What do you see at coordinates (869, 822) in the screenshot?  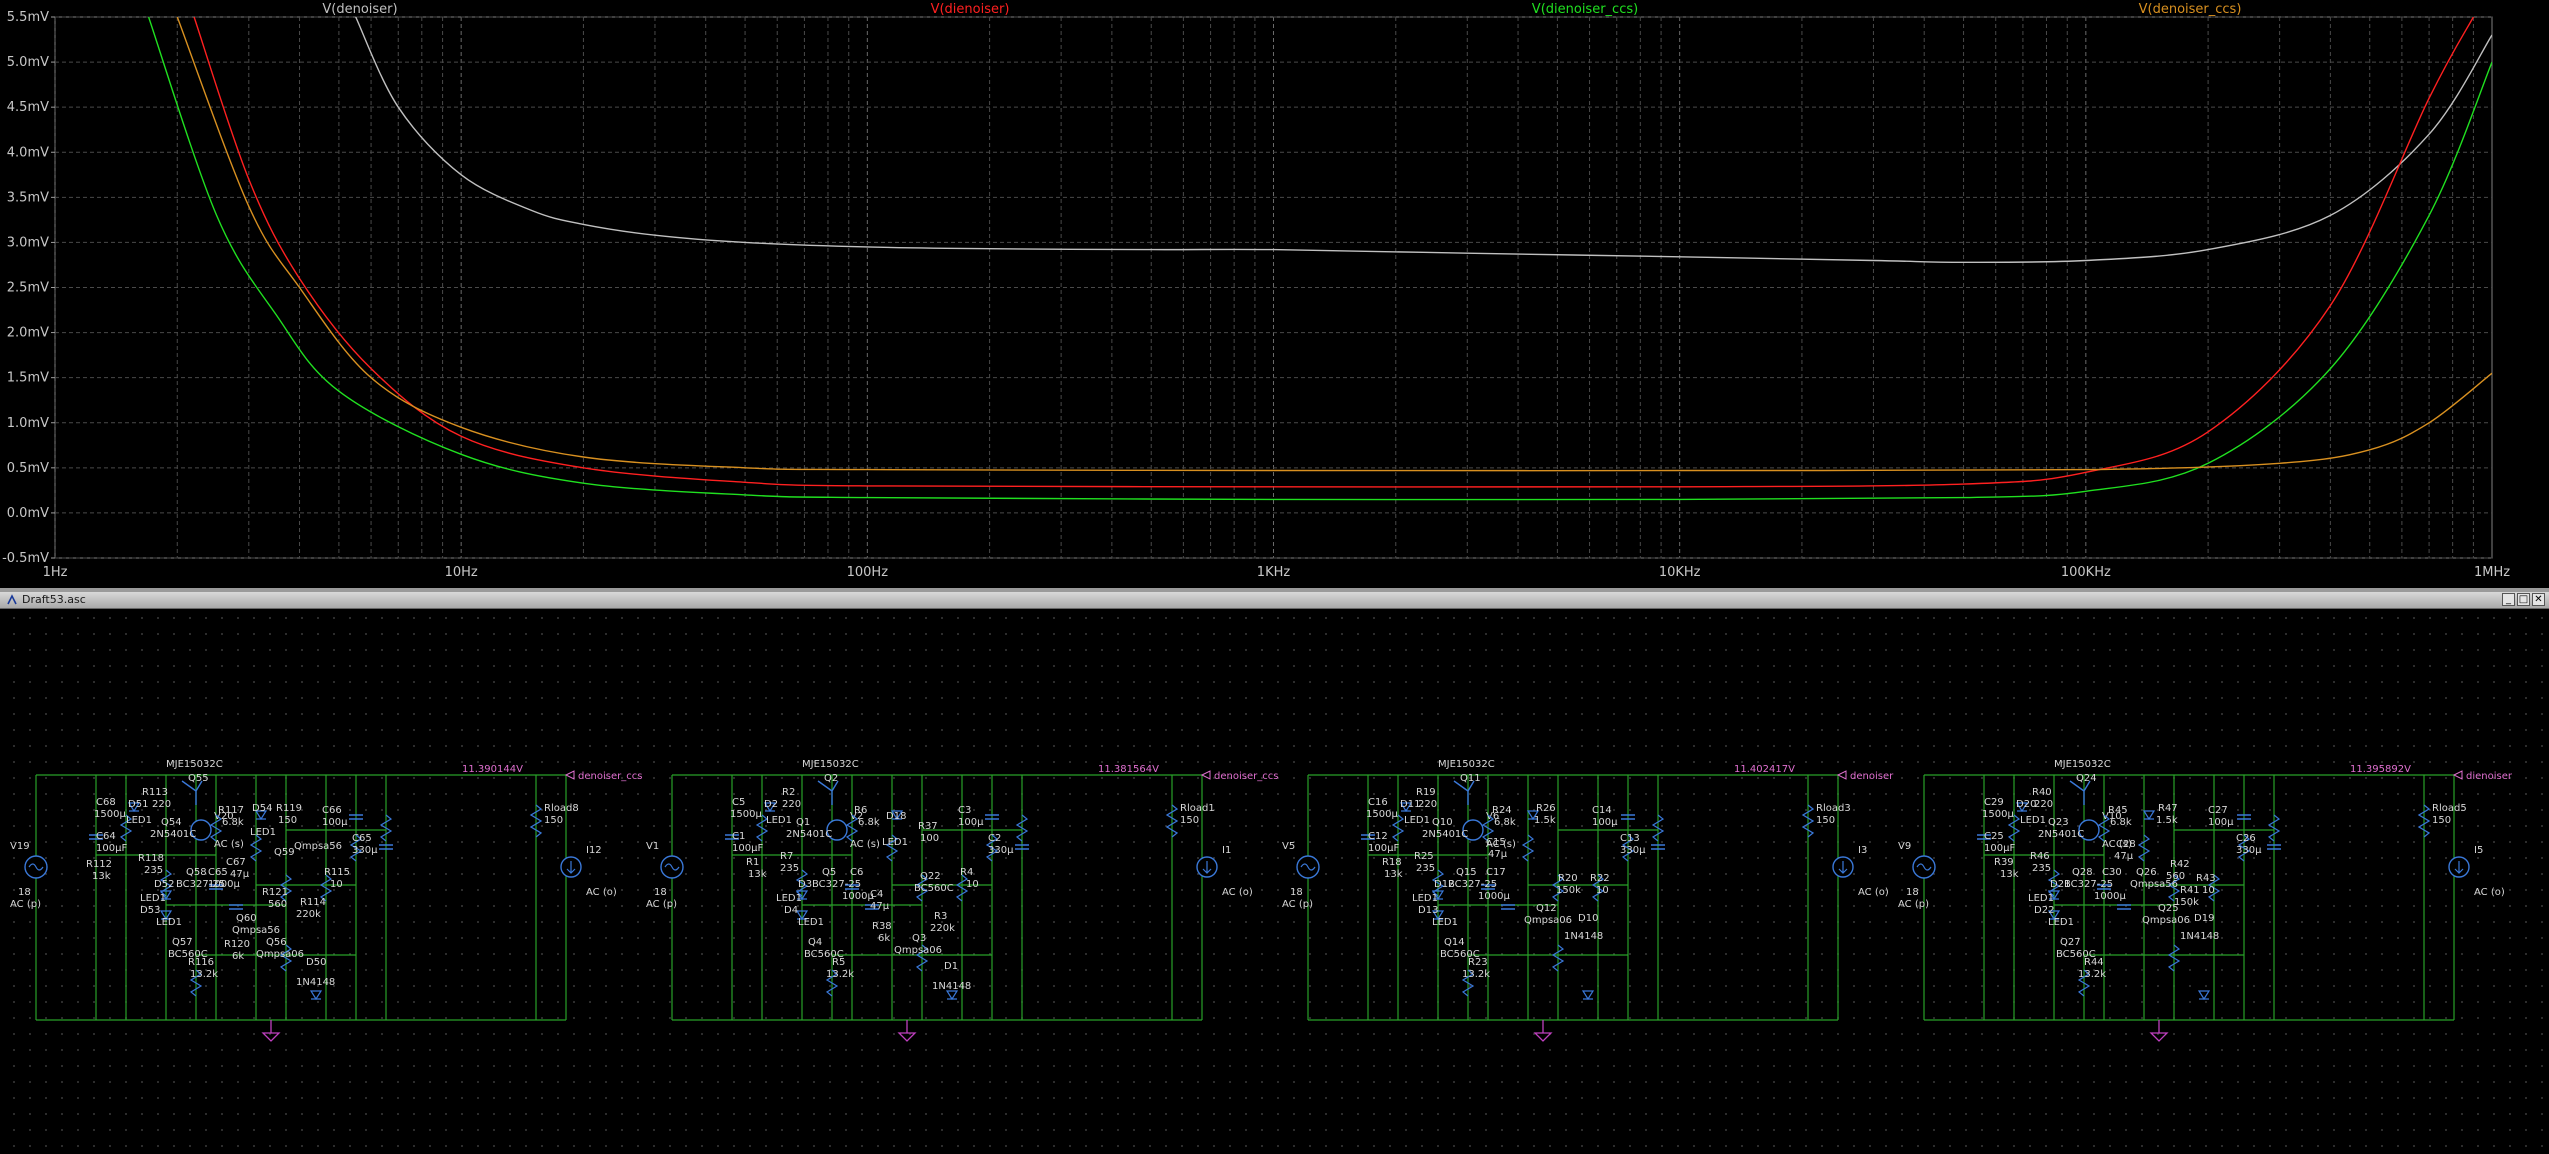 I see `component-label: 6.8k` at bounding box center [869, 822].